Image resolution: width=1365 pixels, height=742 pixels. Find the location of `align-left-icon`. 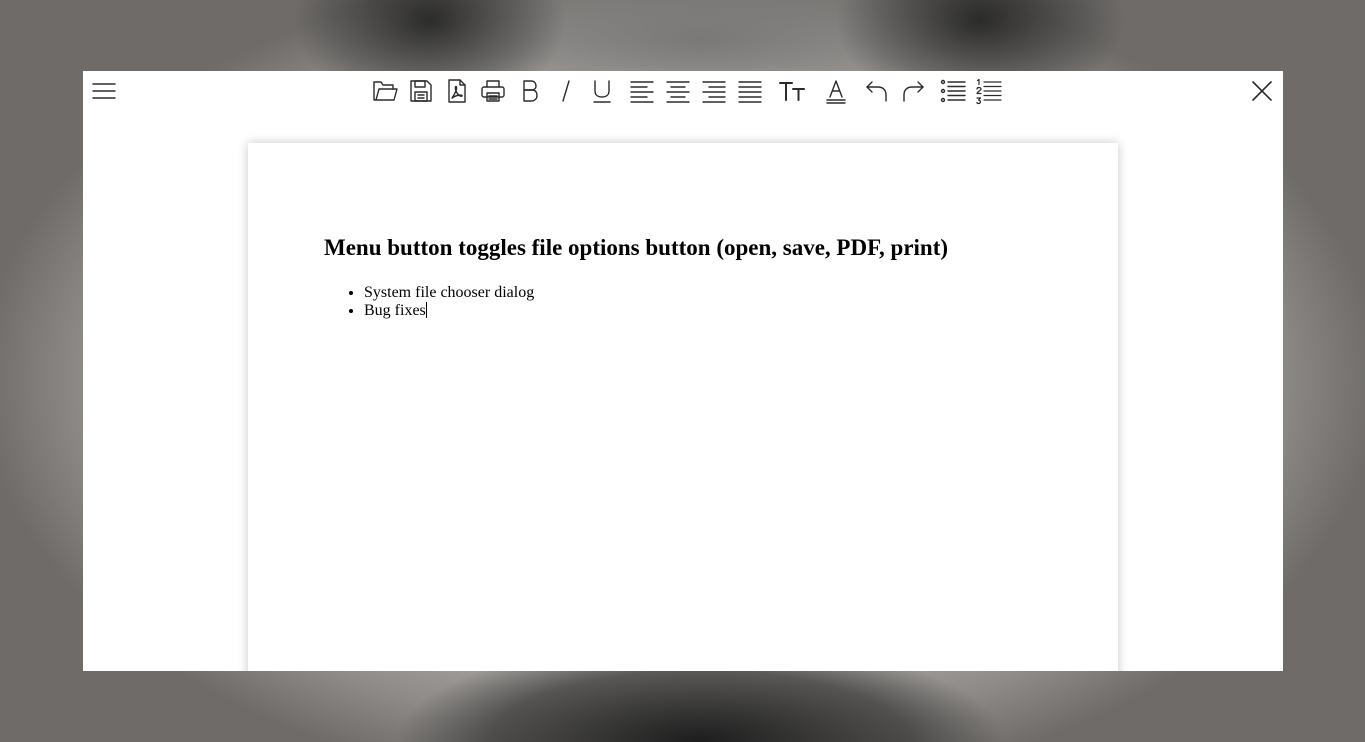

align-left-icon is located at coordinates (642, 92).